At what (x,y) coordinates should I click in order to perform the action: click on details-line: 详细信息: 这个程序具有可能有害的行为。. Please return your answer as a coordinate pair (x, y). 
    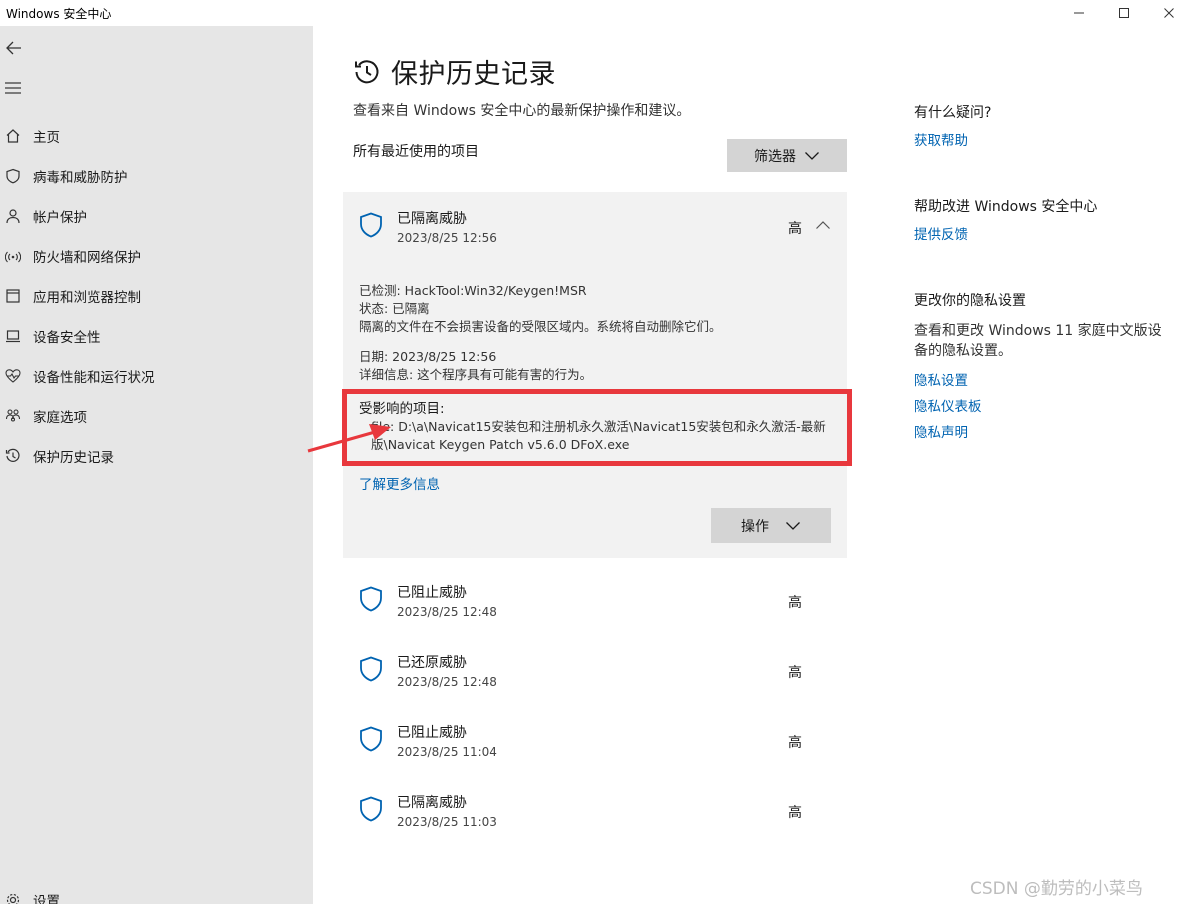
    Looking at the image, I should click on (476, 374).